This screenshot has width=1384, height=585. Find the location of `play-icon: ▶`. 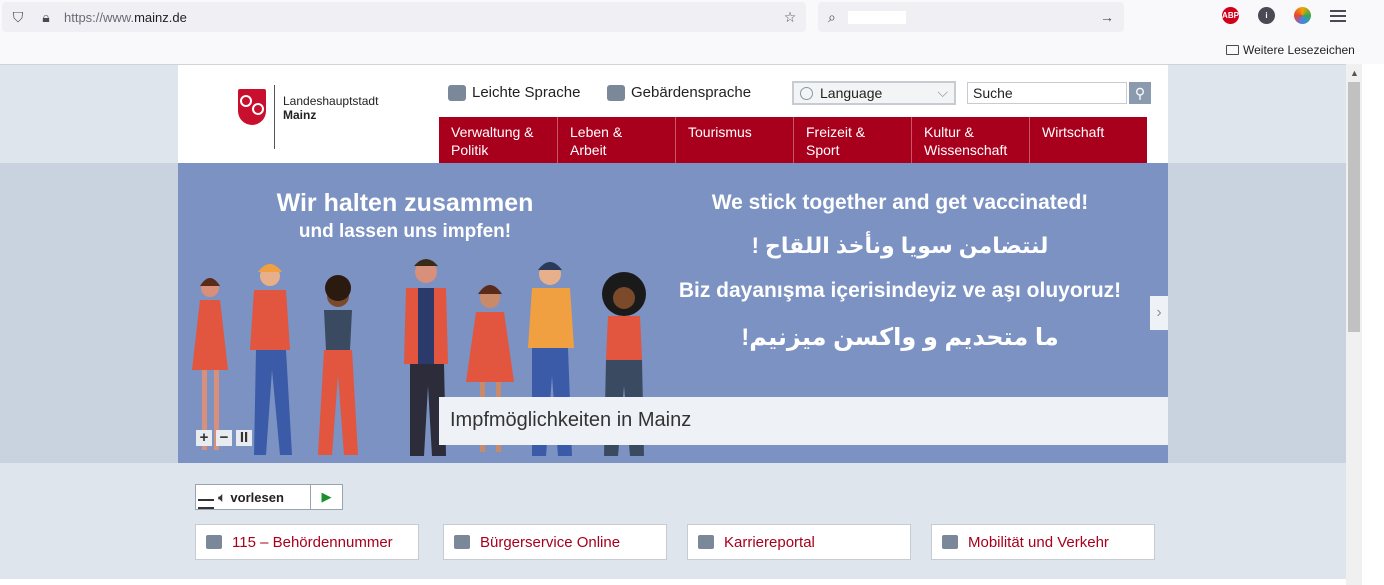

play-icon: ▶ is located at coordinates (326, 497).